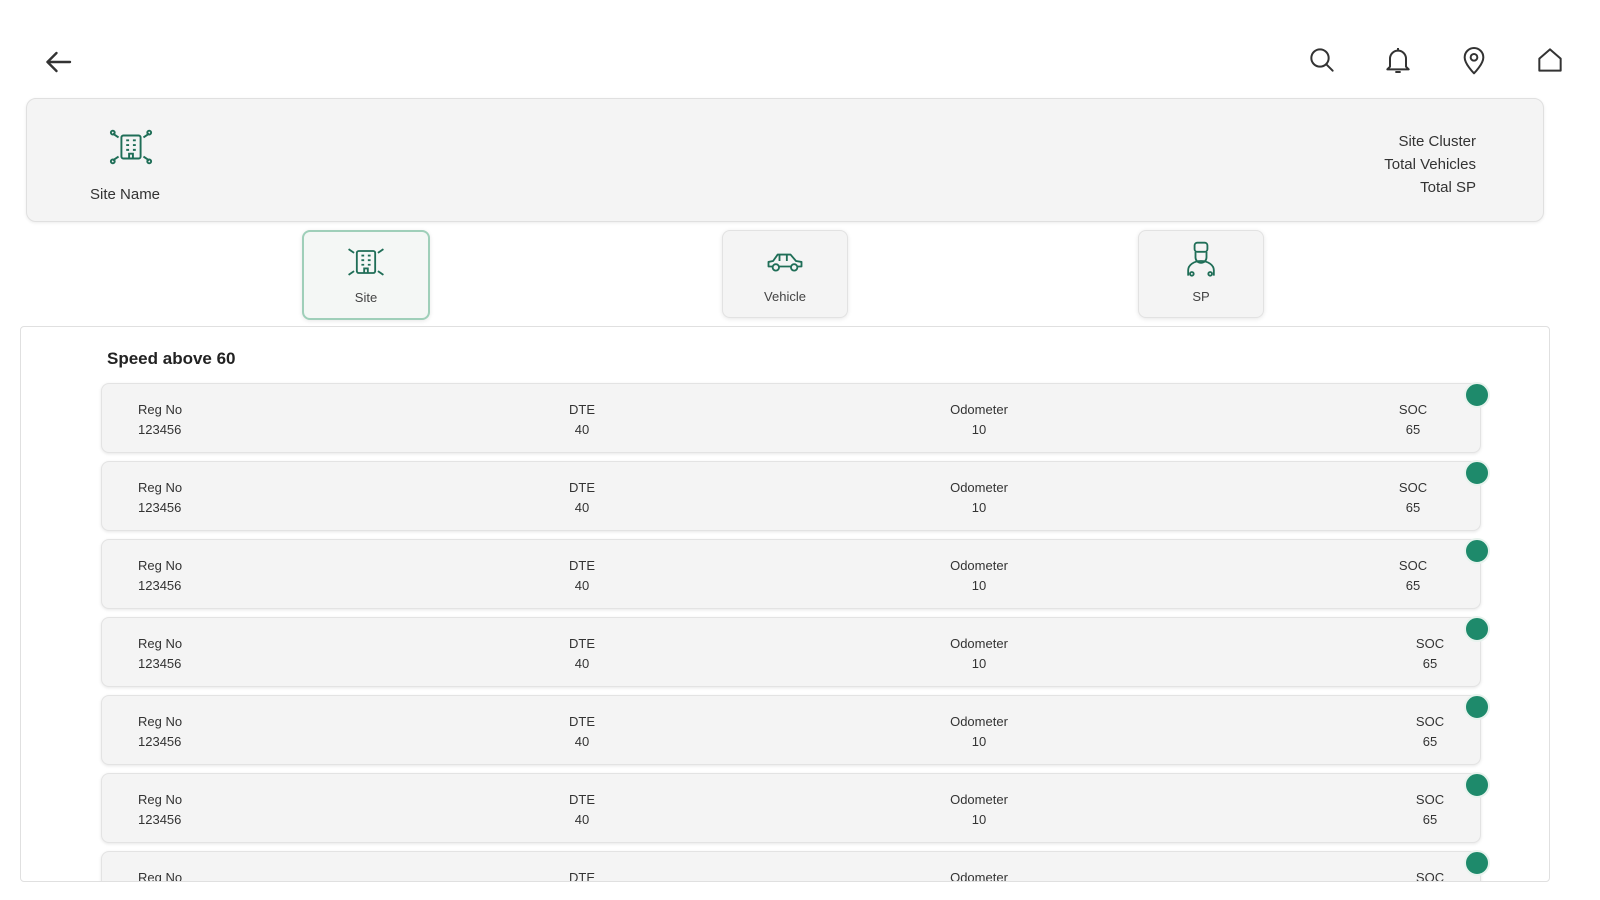 This screenshot has width=1600, height=900. What do you see at coordinates (171, 358) in the screenshot?
I see `section-title: Speed above 60` at bounding box center [171, 358].